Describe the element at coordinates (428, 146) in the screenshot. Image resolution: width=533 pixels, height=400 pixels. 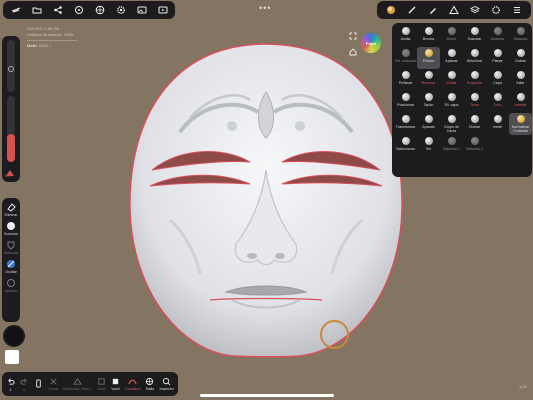
I see `brush-31: Ver` at that location.